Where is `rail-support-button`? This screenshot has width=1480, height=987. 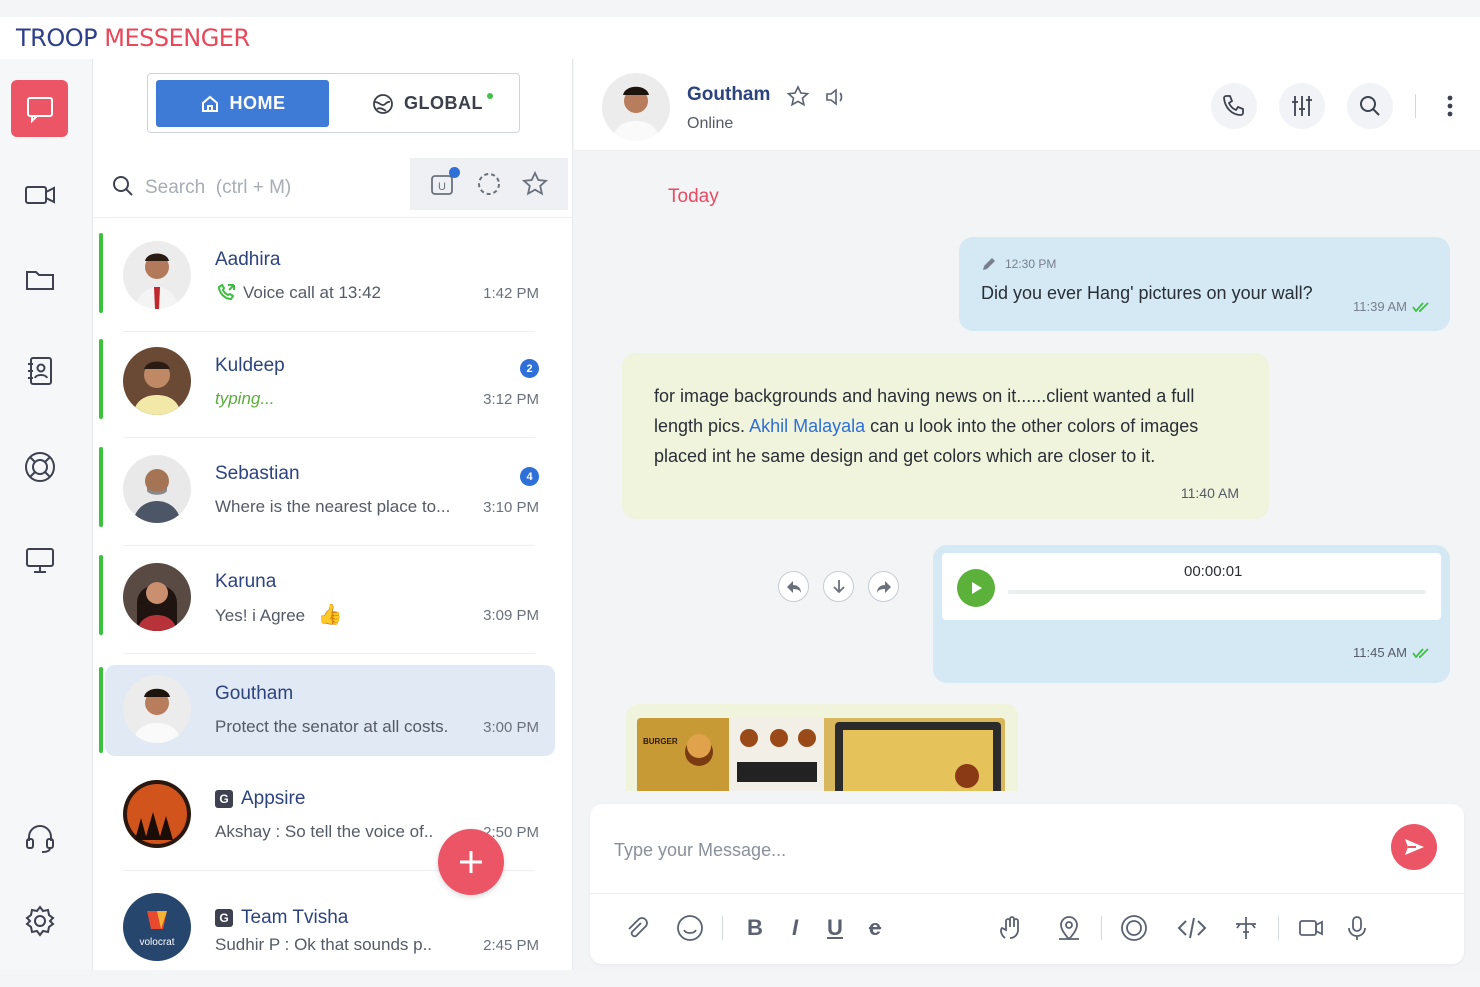 rail-support-button is located at coordinates (39, 837).